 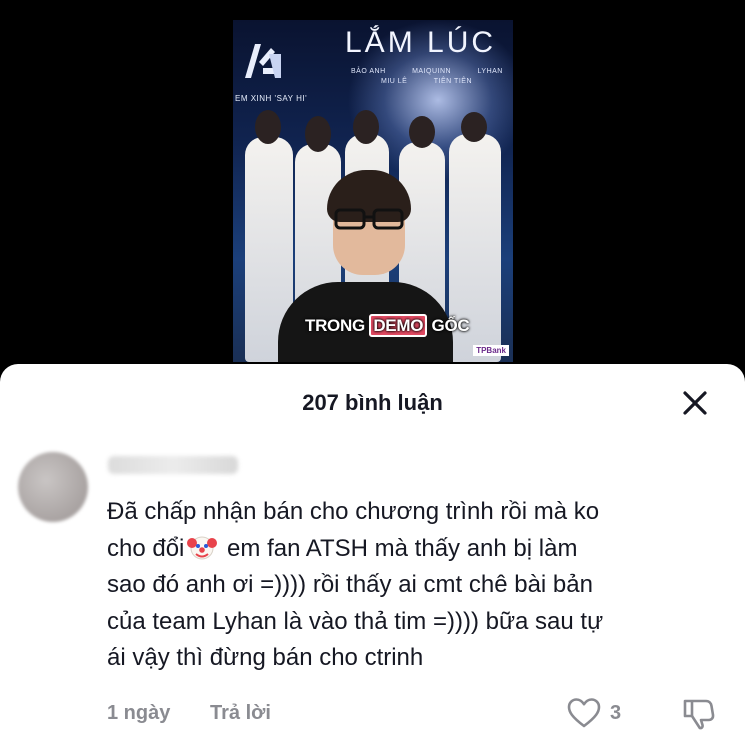 I want to click on comment-line: cho đổi em fan ATSH mà thấy anh bị làm, so click(x=417, y=549).